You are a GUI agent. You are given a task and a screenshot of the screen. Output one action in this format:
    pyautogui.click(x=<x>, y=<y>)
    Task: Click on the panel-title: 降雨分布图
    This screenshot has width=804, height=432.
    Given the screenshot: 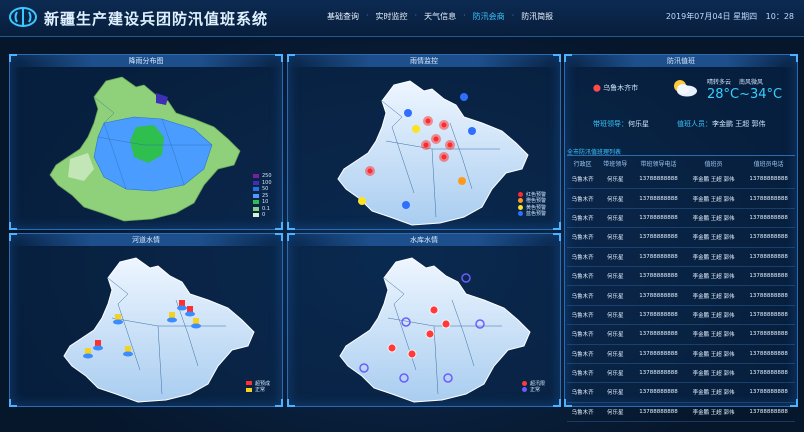 What is the action you would take?
    pyautogui.click(x=146, y=61)
    